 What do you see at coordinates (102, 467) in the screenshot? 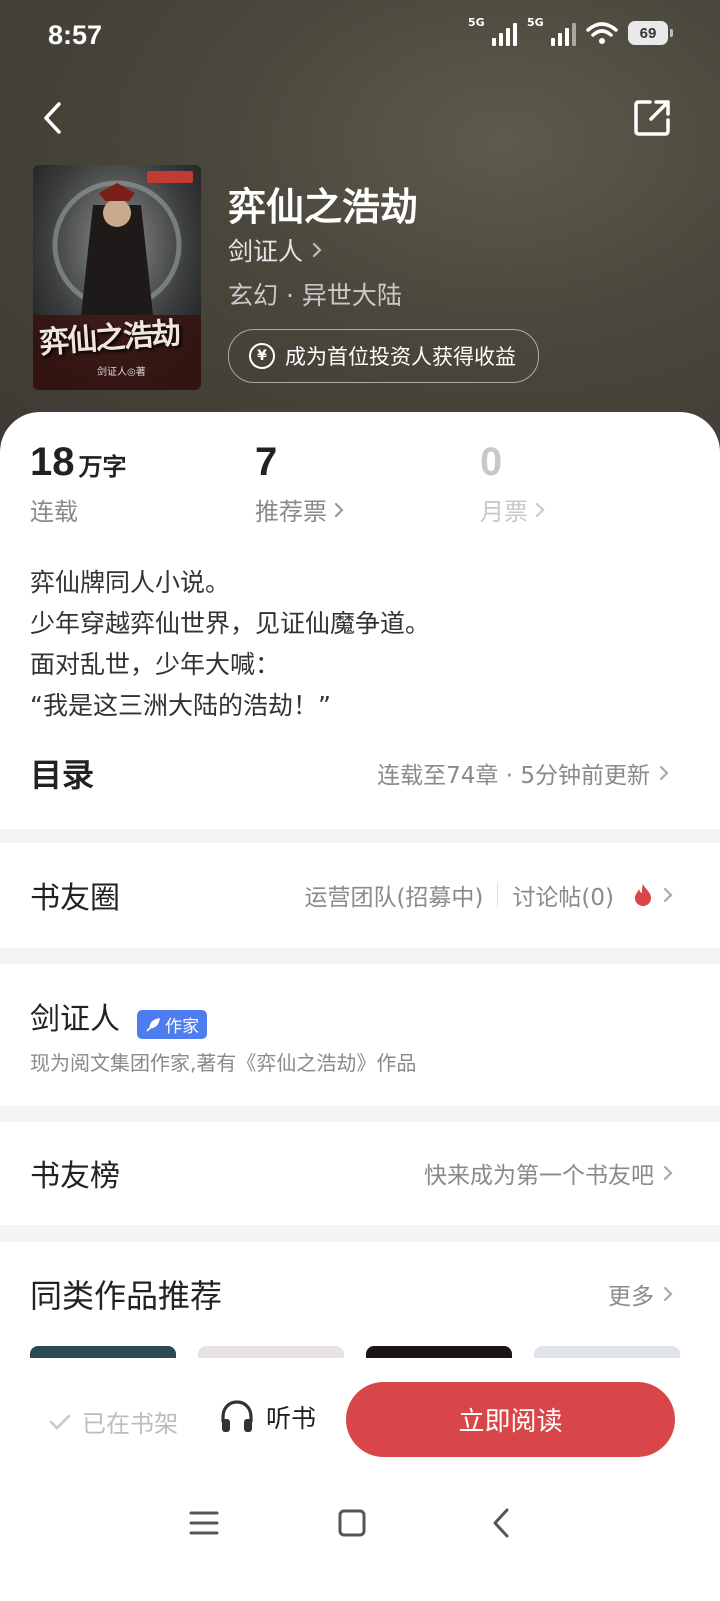
I see `word-count-unit: 万字` at bounding box center [102, 467].